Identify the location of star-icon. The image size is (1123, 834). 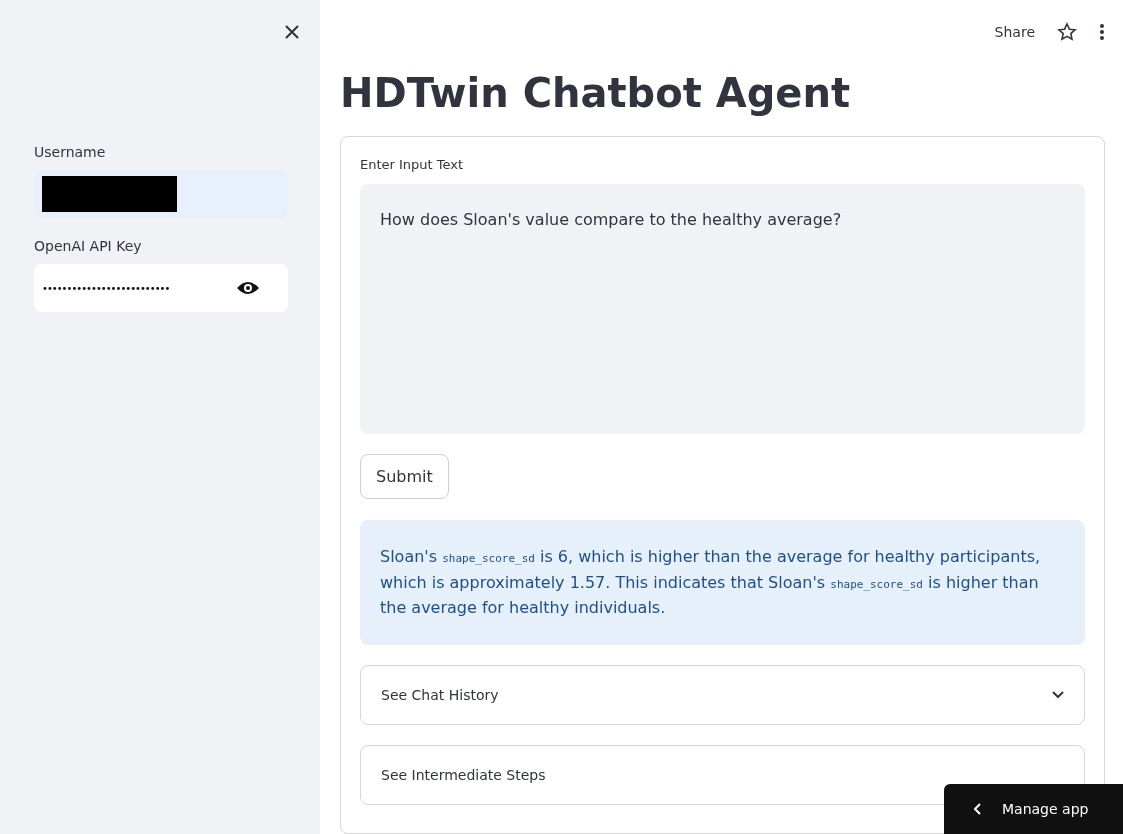
(1067, 32).